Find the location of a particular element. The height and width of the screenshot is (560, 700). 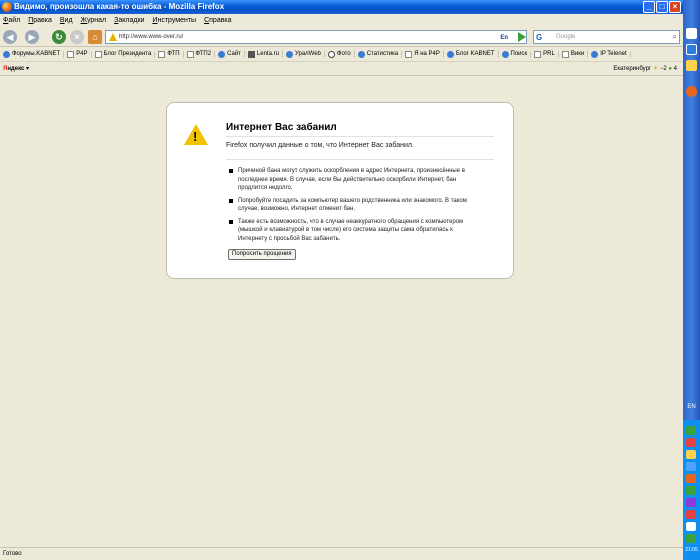

bookmark-item: Lenta.ru is located at coordinates (265, 54).